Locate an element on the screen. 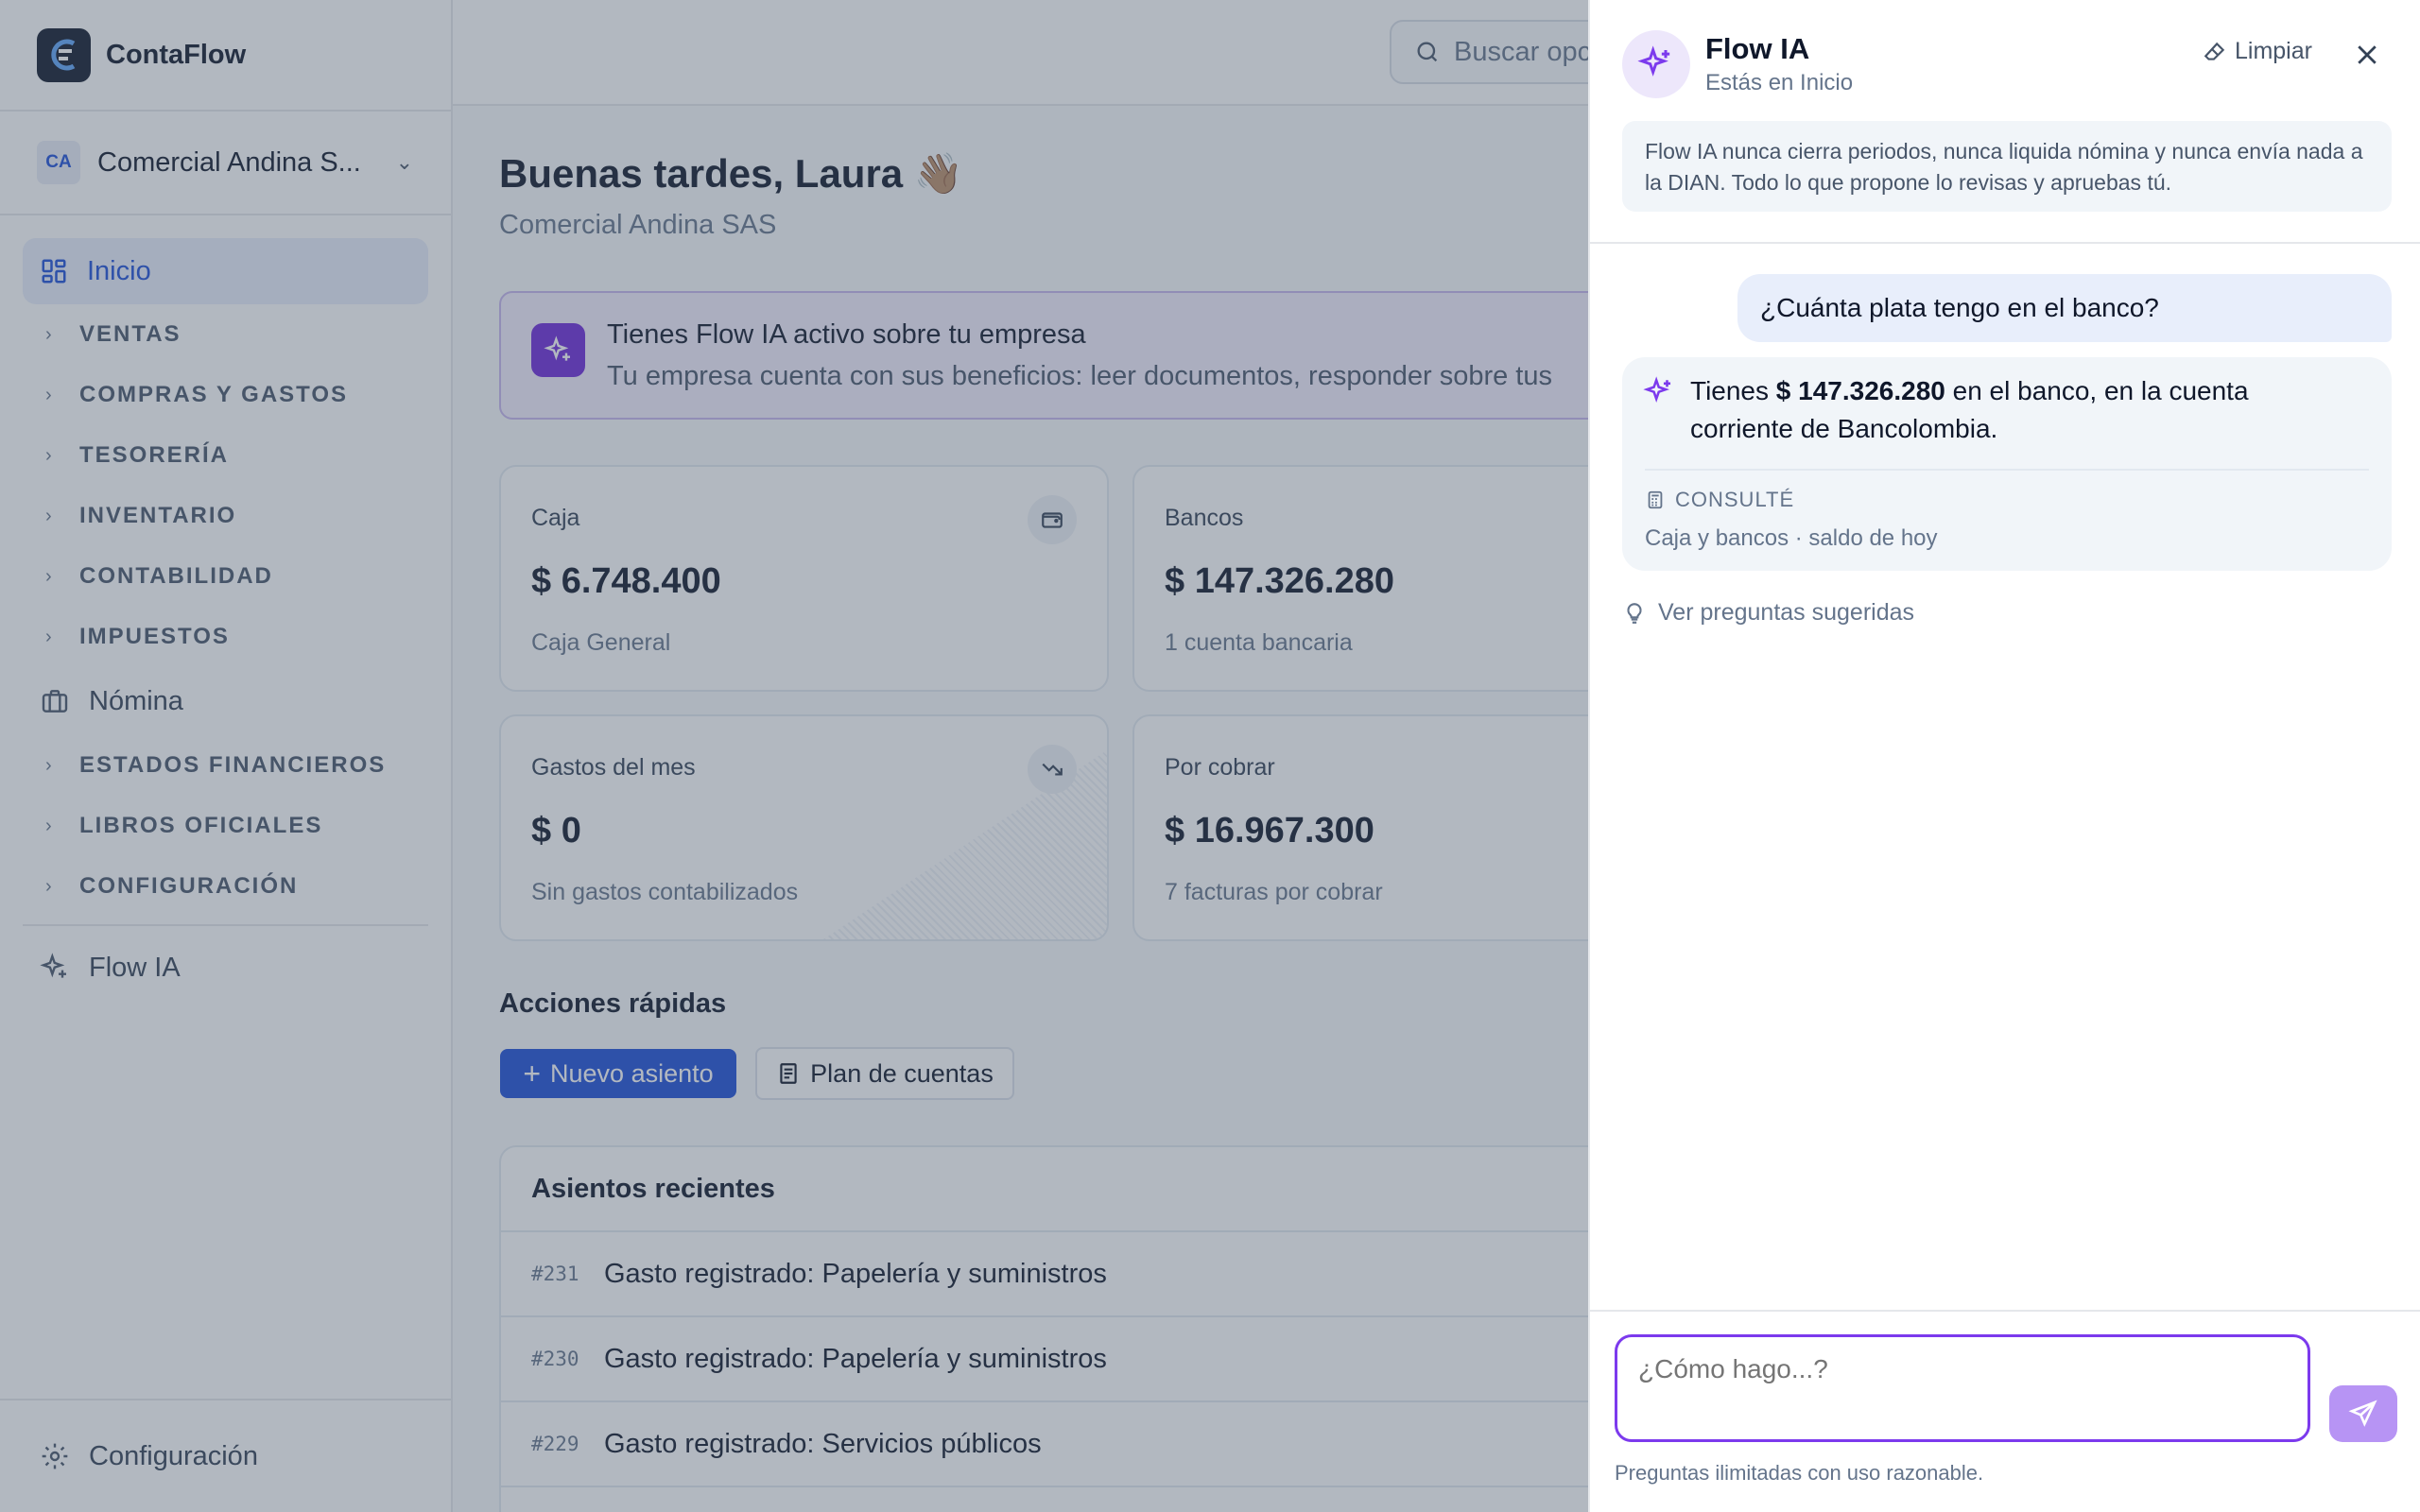 The image size is (2420, 1512). close-button is located at coordinates (2367, 55).